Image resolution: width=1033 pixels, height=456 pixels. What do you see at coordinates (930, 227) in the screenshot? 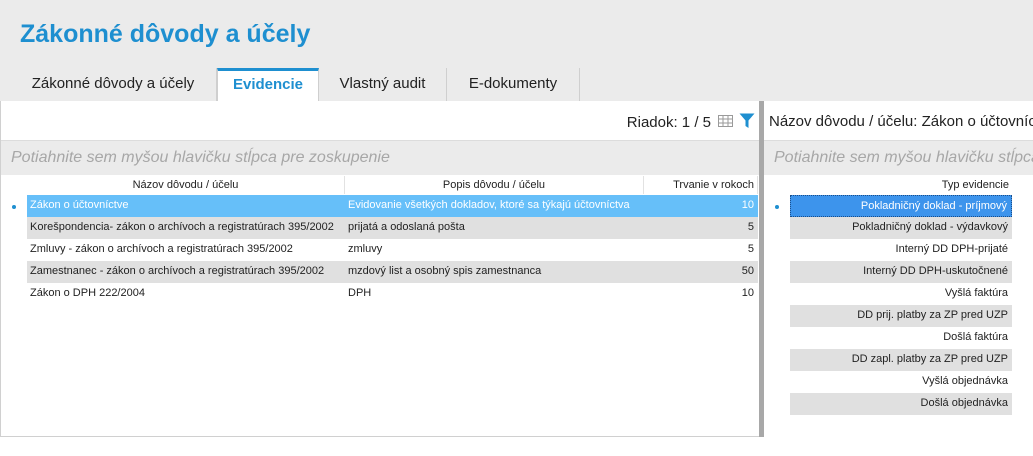
I see `record-type-label: Pokladničný doklad - výdavkový` at bounding box center [930, 227].